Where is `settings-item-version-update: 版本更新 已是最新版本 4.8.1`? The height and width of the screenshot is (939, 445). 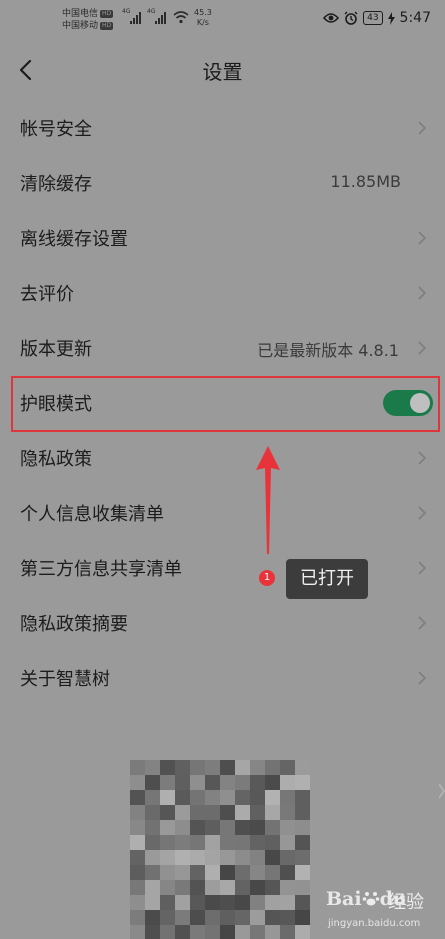 settings-item-version-update: 版本更新 已是最新版本 4.8.1 is located at coordinates (222, 347).